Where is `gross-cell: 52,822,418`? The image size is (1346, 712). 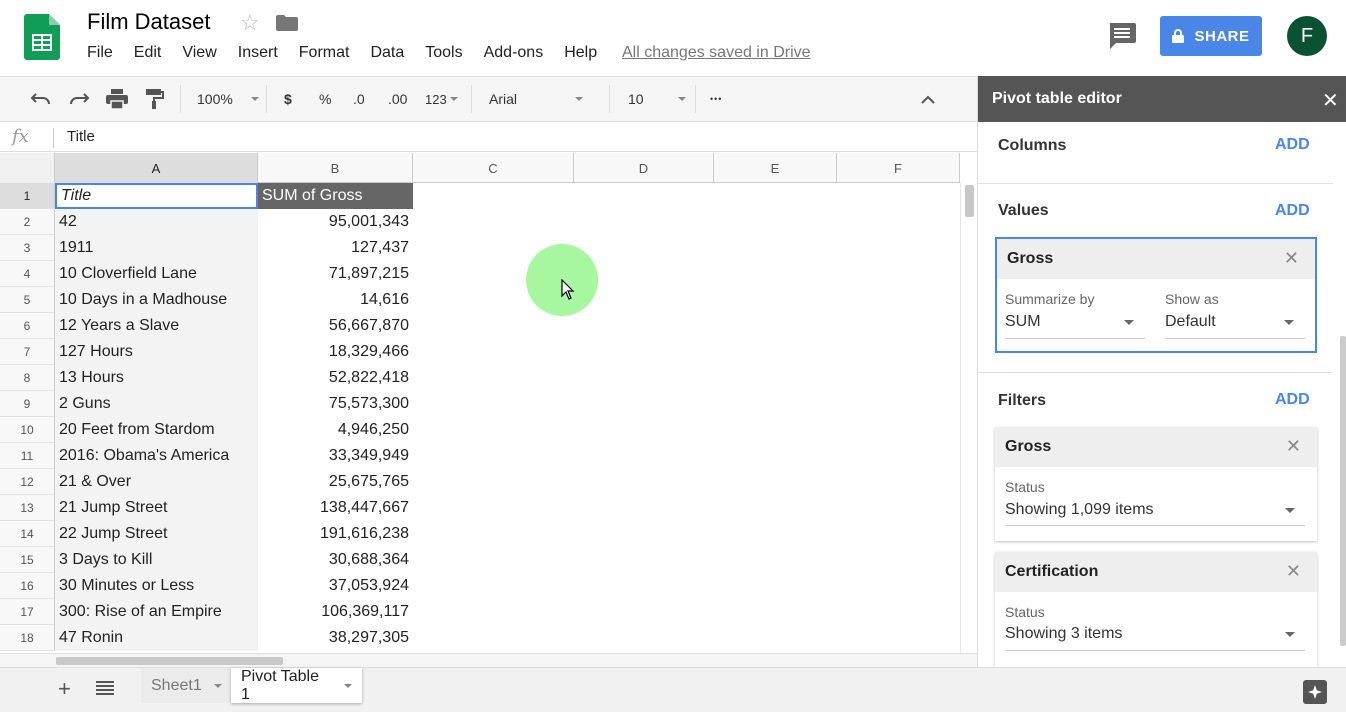 gross-cell: 52,822,418 is located at coordinates (335, 378).